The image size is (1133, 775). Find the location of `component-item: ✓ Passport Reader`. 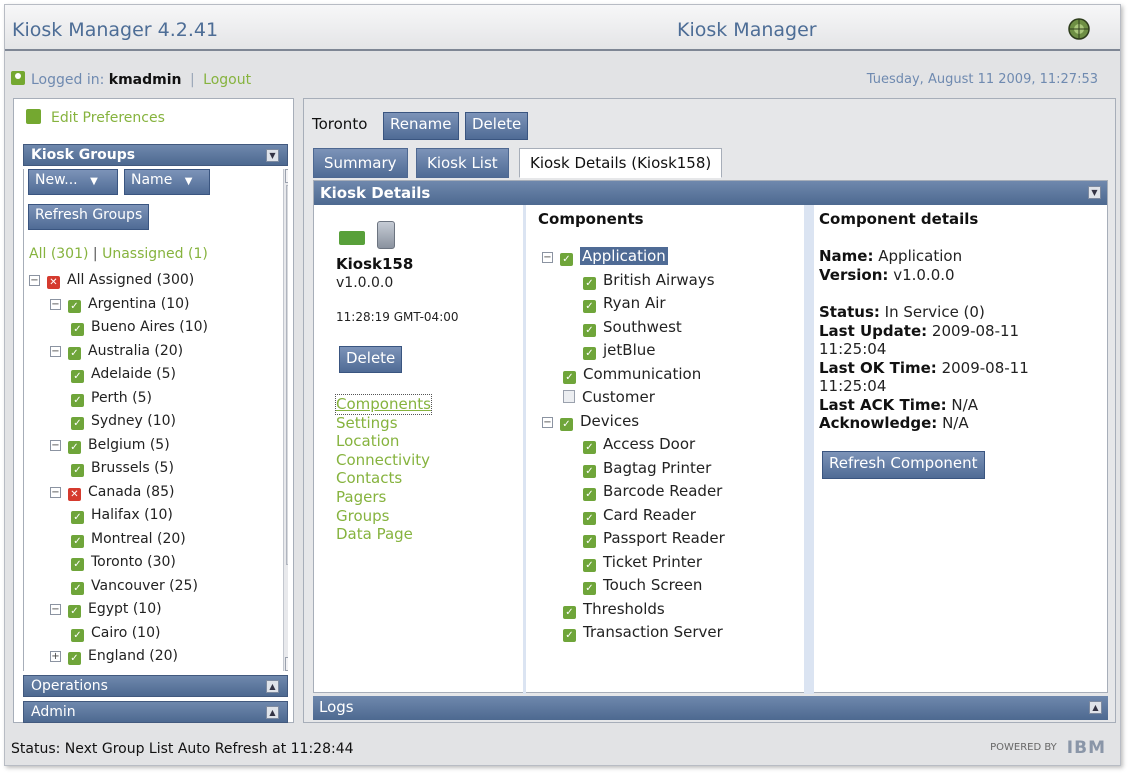

component-item: ✓ Passport Reader is located at coordinates (654, 538).